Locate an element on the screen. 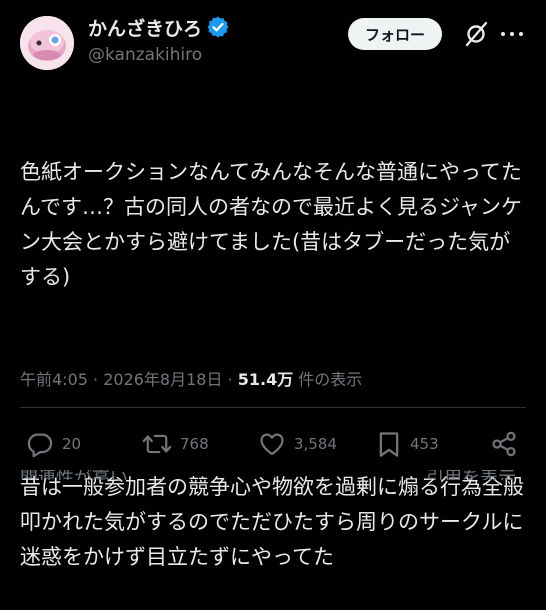 The width and height of the screenshot is (546, 610). bottom-cutoff-row: 関連性が高い 引用を表示 is located at coordinates (273, 475).